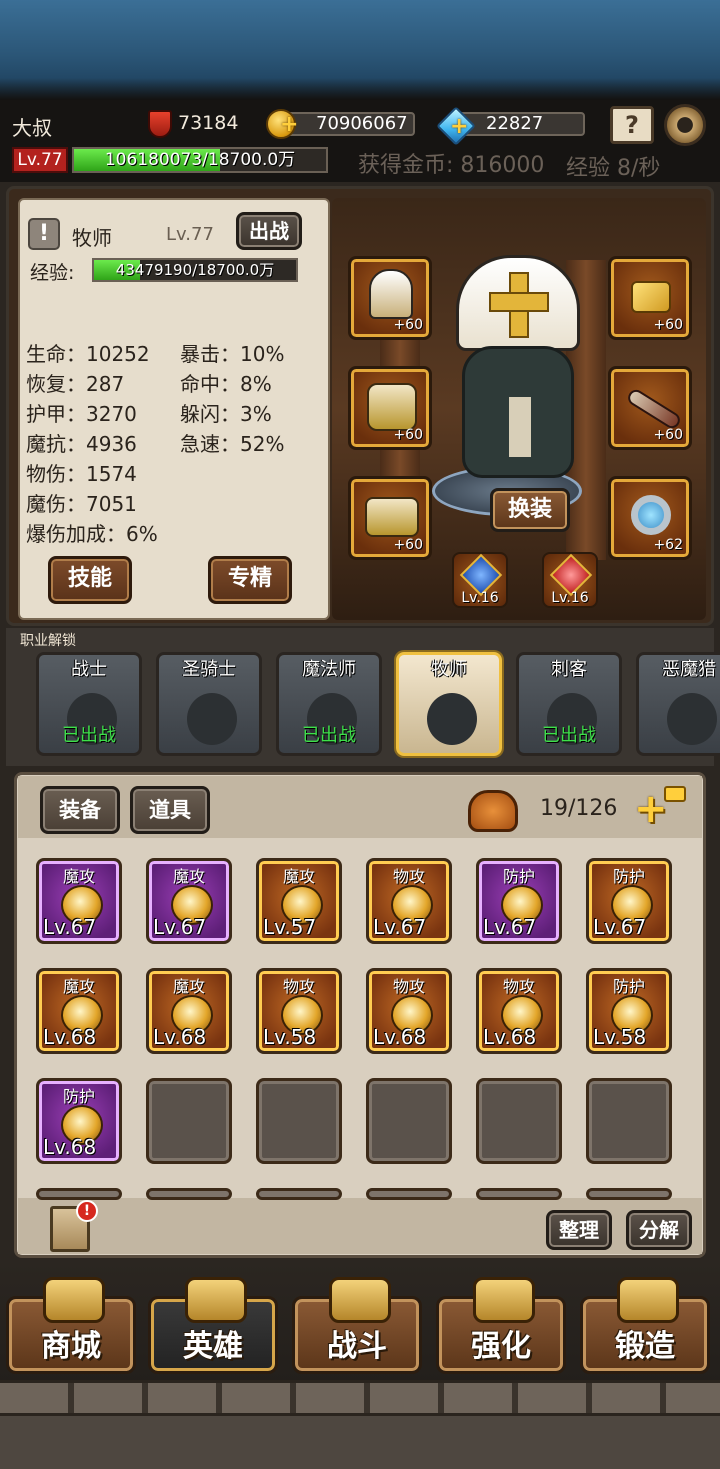 Image resolution: width=720 pixels, height=1469 pixels. What do you see at coordinates (357, 1325) in the screenshot?
I see `nav-tab: 战斗` at bounding box center [357, 1325].